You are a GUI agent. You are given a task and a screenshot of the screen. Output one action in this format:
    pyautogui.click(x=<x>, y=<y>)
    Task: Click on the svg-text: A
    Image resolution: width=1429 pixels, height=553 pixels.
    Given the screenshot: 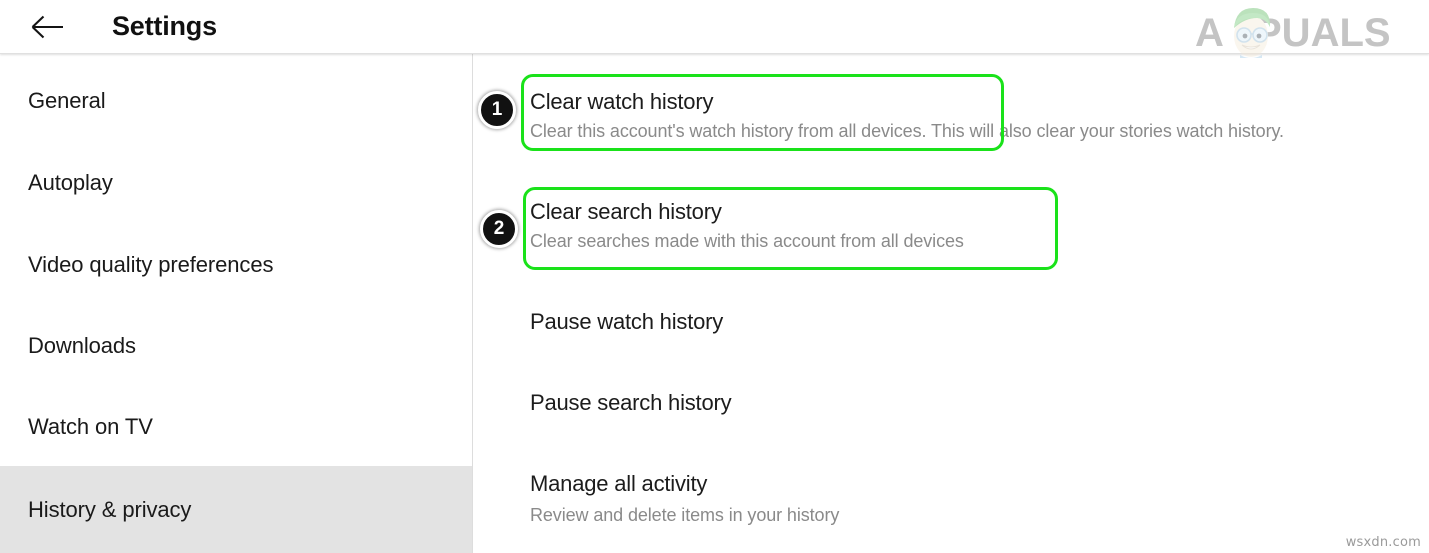 What is the action you would take?
    pyautogui.click(x=1209, y=33)
    